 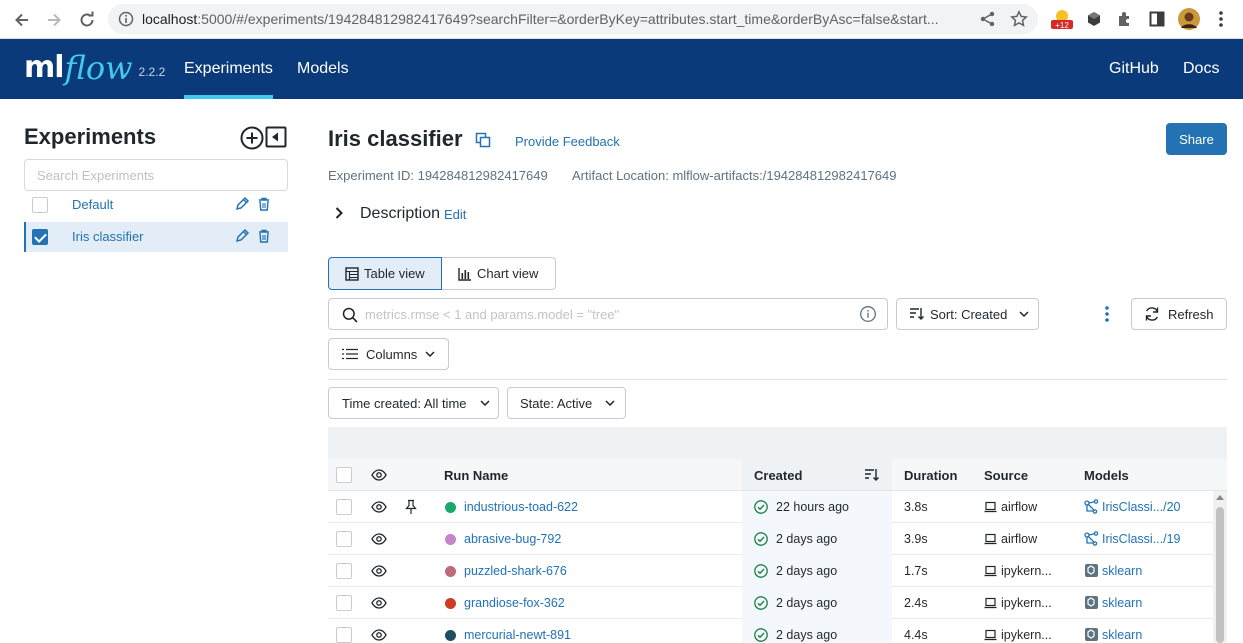 What do you see at coordinates (1141, 539) in the screenshot?
I see `model-link: IrisClassi.../19` at bounding box center [1141, 539].